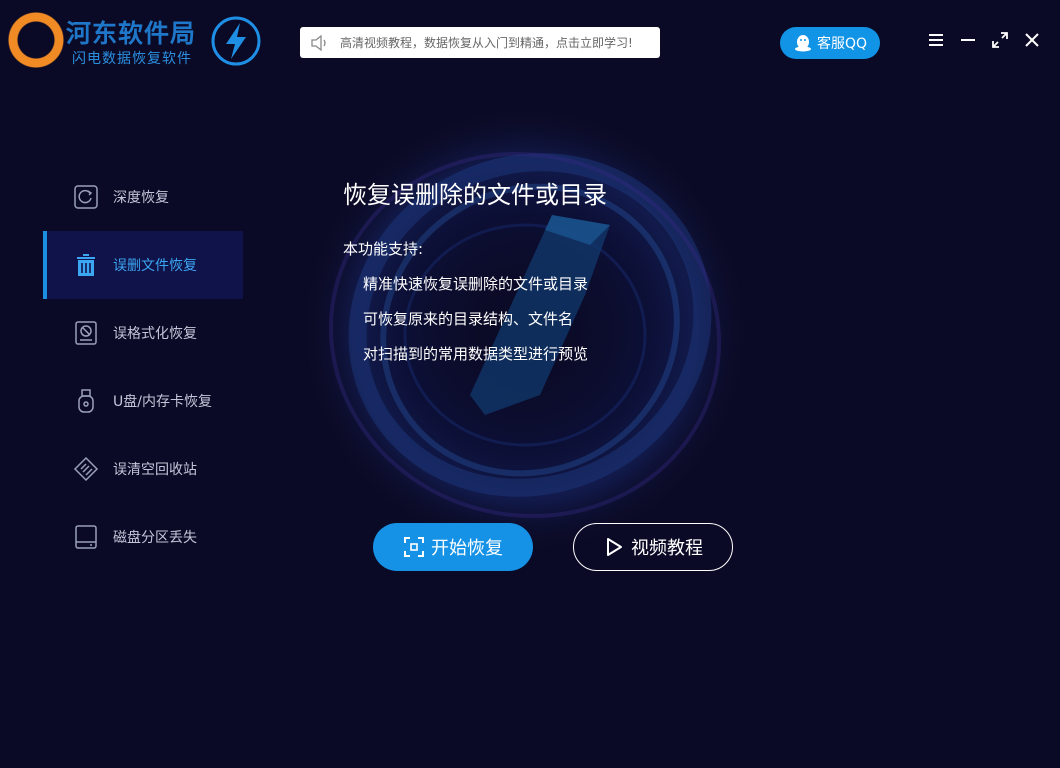 The width and height of the screenshot is (1060, 768). I want to click on sidebar-item-deleted-file-recovery: 误删文件恢复, so click(143, 265).